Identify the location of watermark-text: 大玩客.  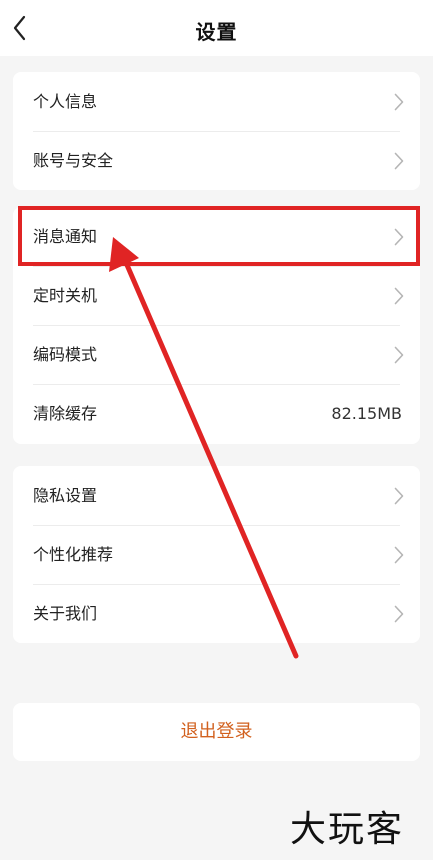
(347, 829).